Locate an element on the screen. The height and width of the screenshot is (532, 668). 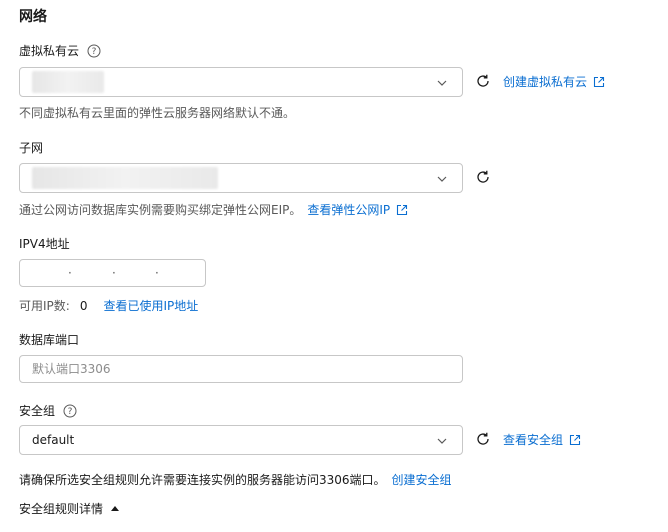
subnet-label-row: 子网 is located at coordinates (31, 147).